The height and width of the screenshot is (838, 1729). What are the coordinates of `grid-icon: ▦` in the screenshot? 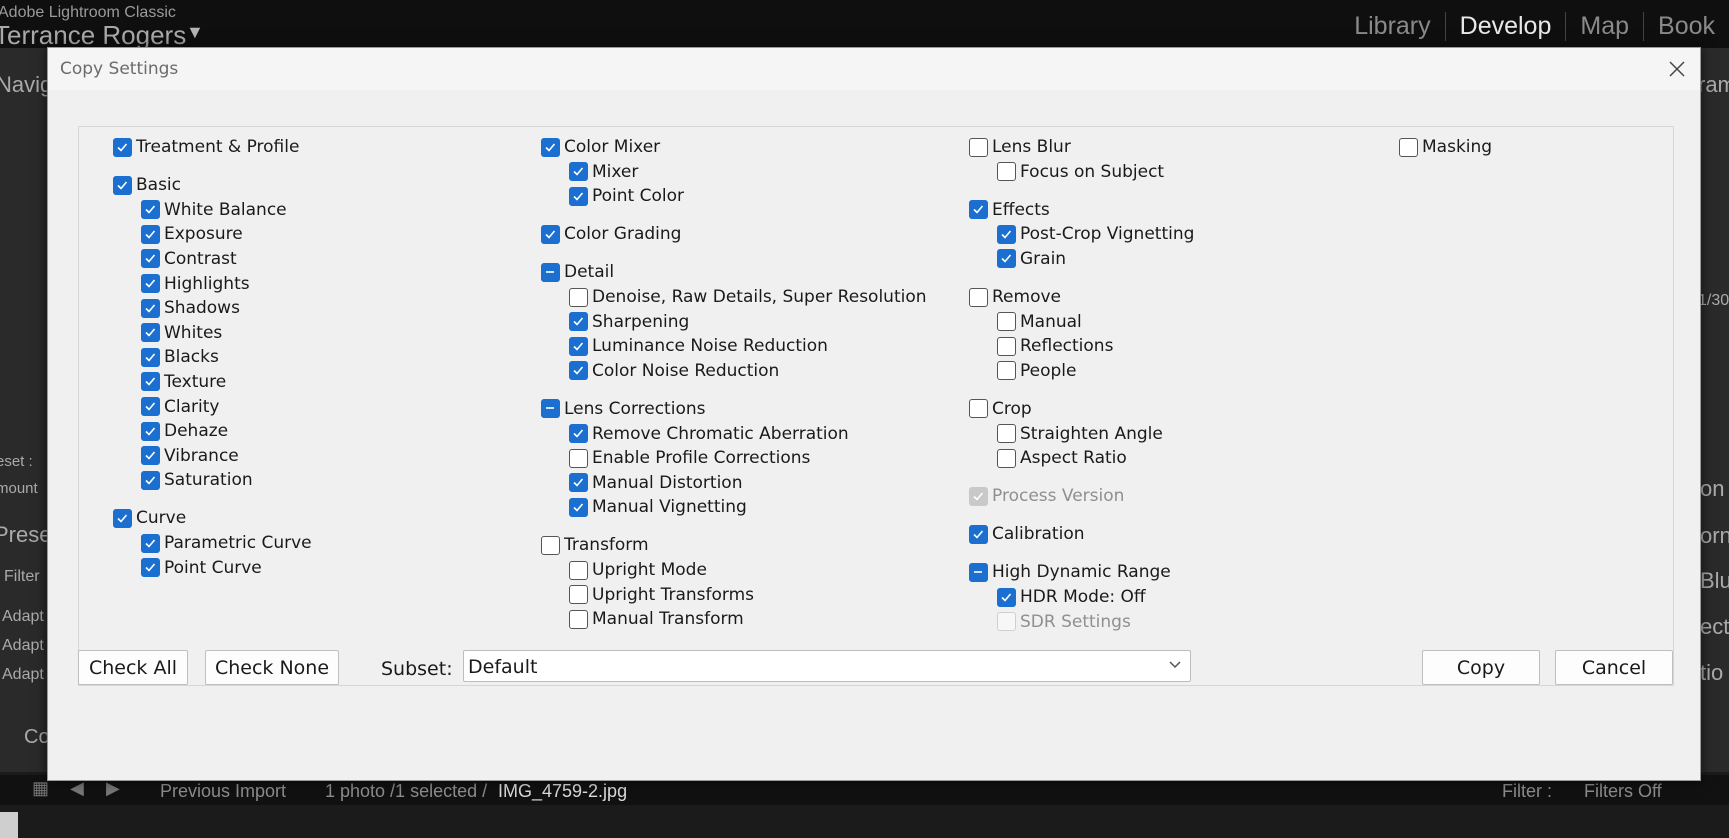 It's located at (40, 788).